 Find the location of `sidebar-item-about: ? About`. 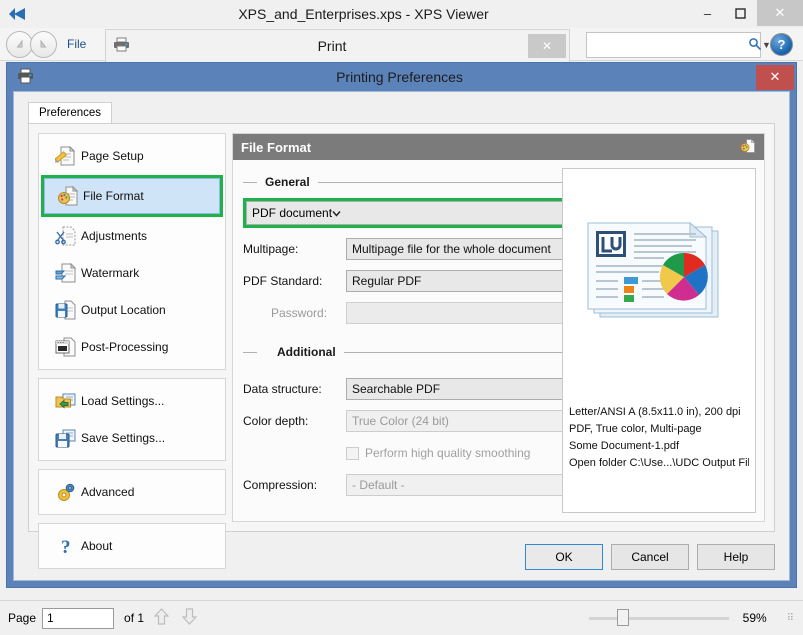

sidebar-item-about: ? About is located at coordinates (132, 546).